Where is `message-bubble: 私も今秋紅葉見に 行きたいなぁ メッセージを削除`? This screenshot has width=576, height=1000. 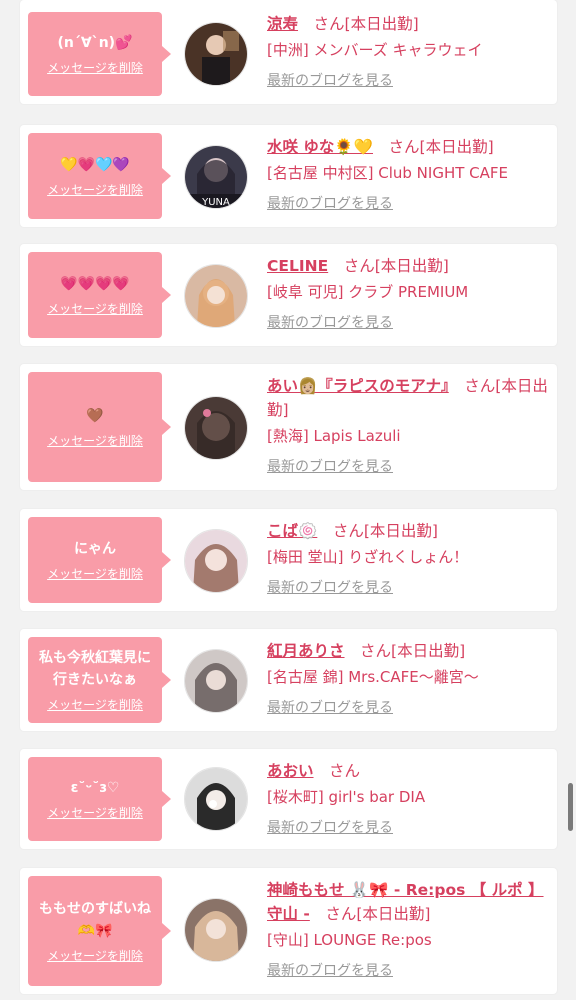
message-bubble: 私も今秋紅葉見に 行きたいなぁ メッセージを削除 is located at coordinates (99, 680).